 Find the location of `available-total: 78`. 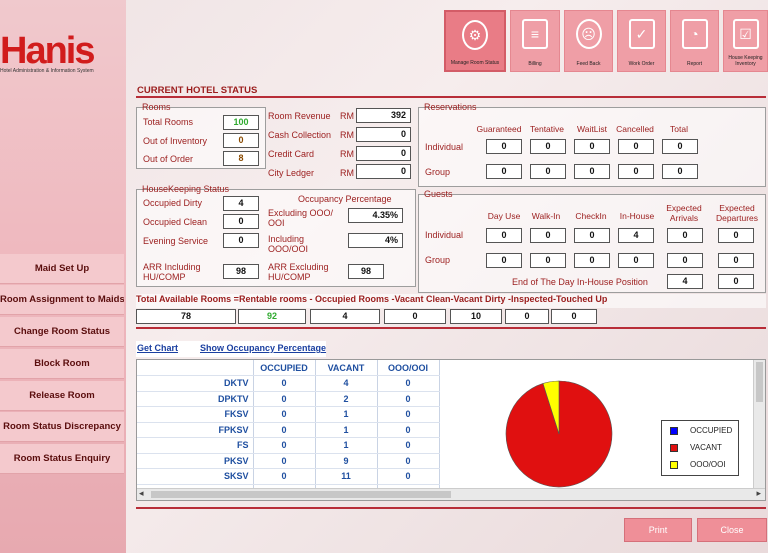

available-total: 78 is located at coordinates (186, 316).